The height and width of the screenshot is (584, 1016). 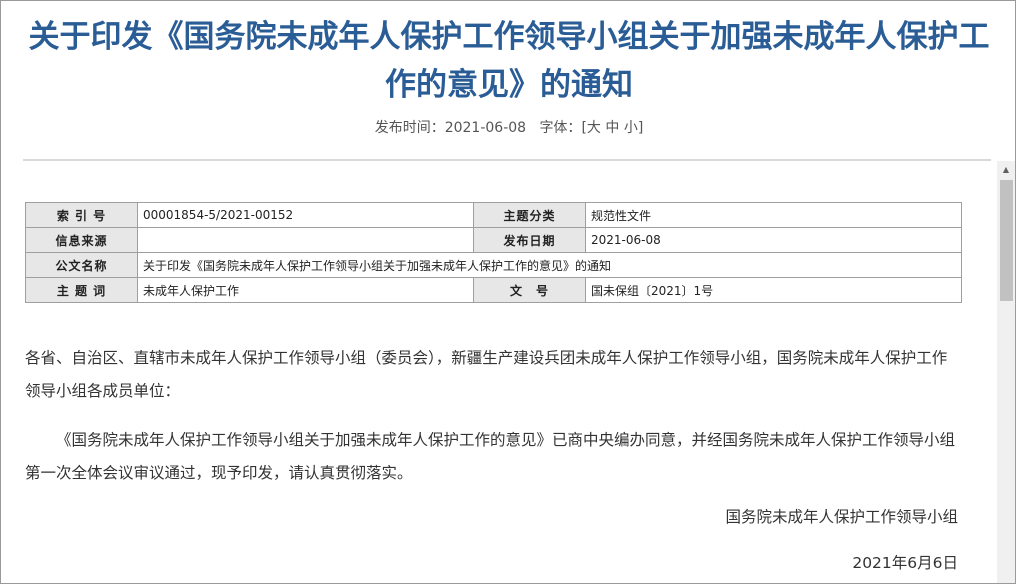 What do you see at coordinates (640, 128) in the screenshot?
I see `font-size-close: ]` at bounding box center [640, 128].